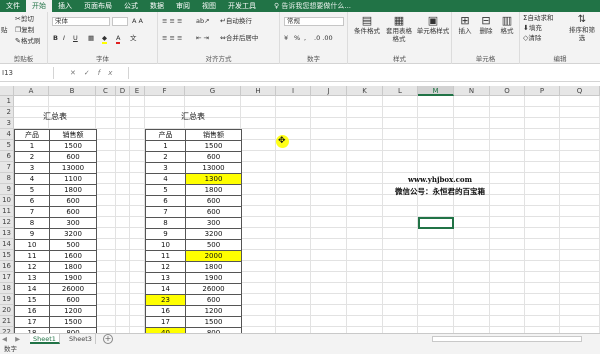 Image resolution: width=600 pixels, height=354 pixels. I want to click on fill-color-icon: ◆, so click(104, 39).